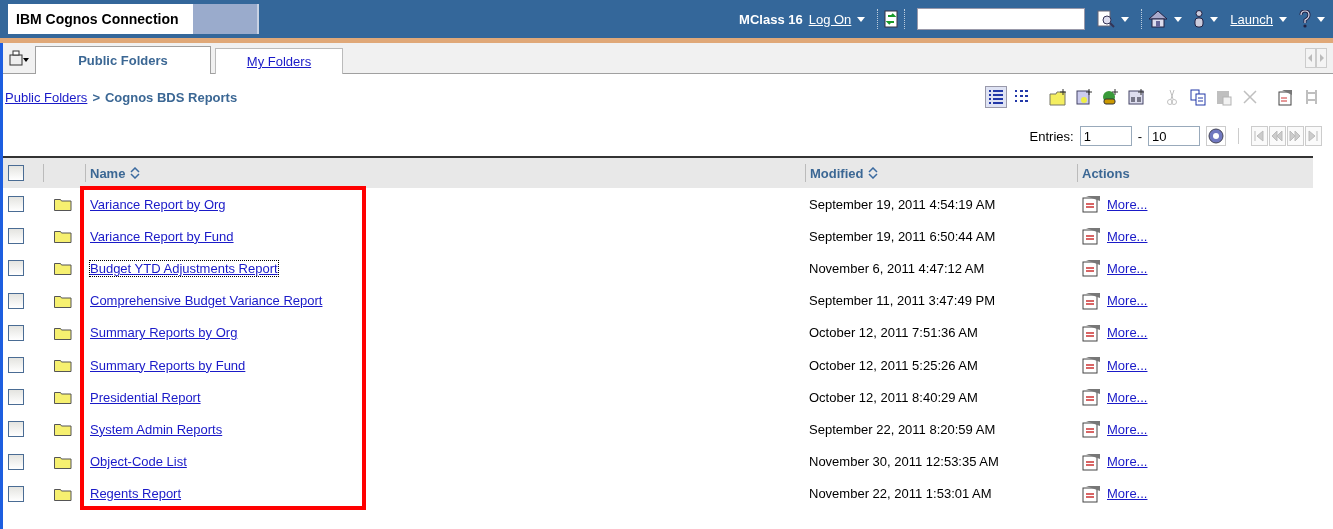 Image resolution: width=1333 pixels, height=529 pixels. I want to click on entries-to-field: 10, so click(1174, 136).